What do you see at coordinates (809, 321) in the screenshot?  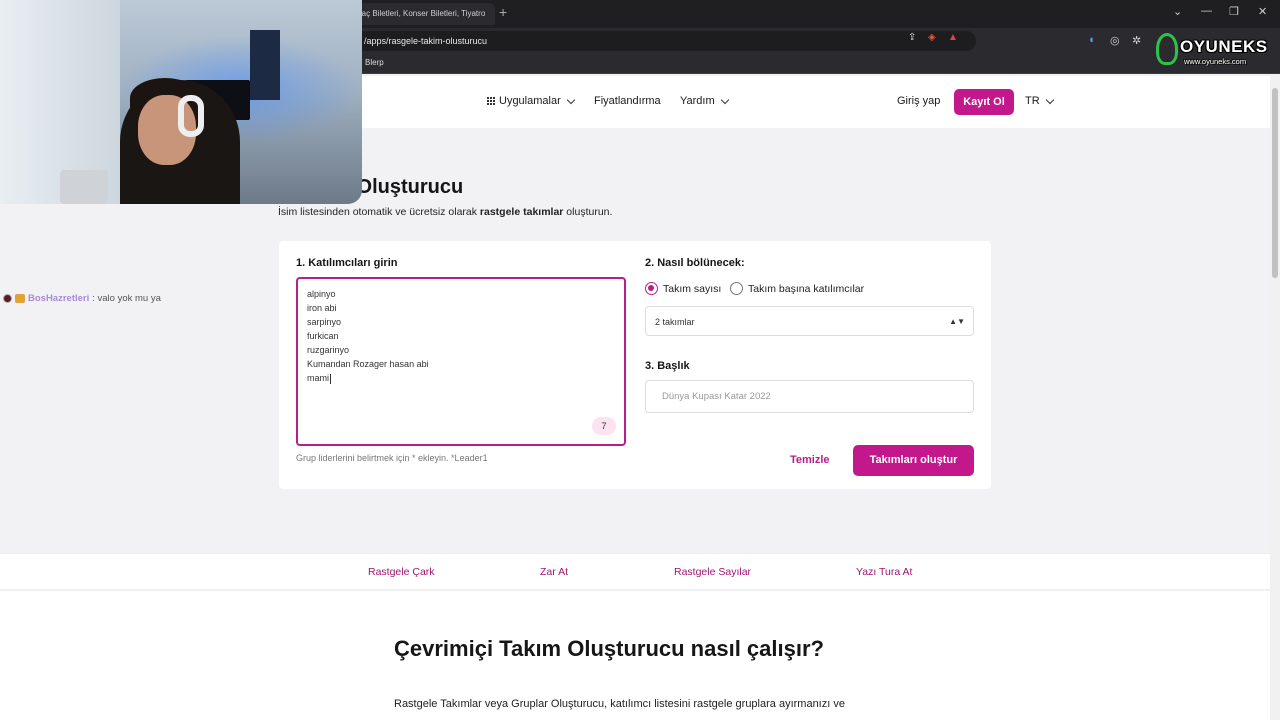 I see `team-count-select: 2 takımlar ▲▼` at bounding box center [809, 321].